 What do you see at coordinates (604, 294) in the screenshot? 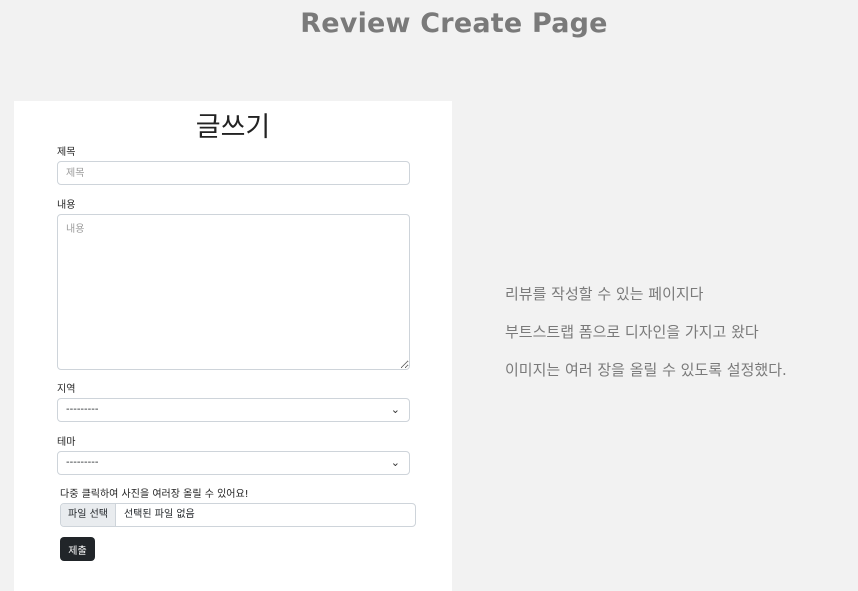
I see `description-line: 리뷰를 작성할 수 있는 페이지다` at bounding box center [604, 294].